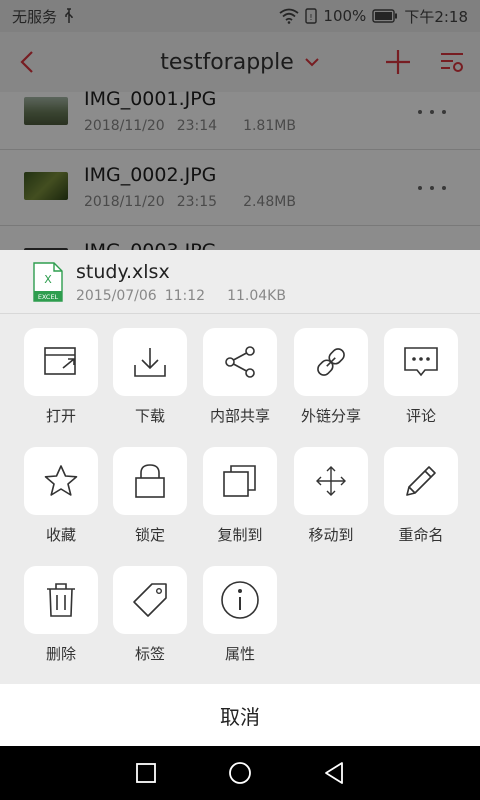 This screenshot has width=480, height=800. What do you see at coordinates (61, 600) in the screenshot?
I see `trash-icon` at bounding box center [61, 600].